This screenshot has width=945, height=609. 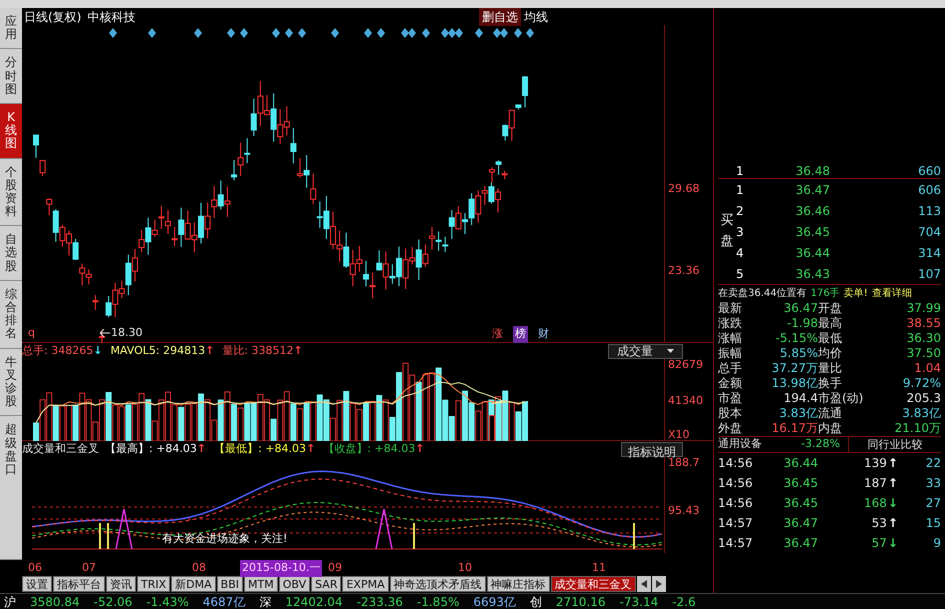 I want to click on market-index-value: -1.43%, so click(x=167, y=601).